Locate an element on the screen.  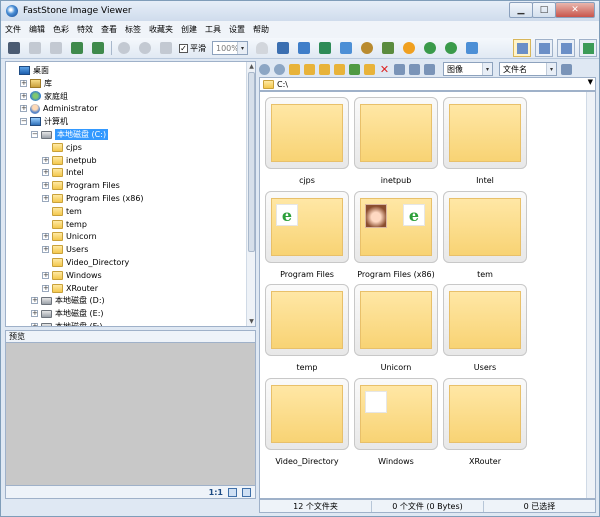
grid-view-icon is located at coordinates (414, 69).